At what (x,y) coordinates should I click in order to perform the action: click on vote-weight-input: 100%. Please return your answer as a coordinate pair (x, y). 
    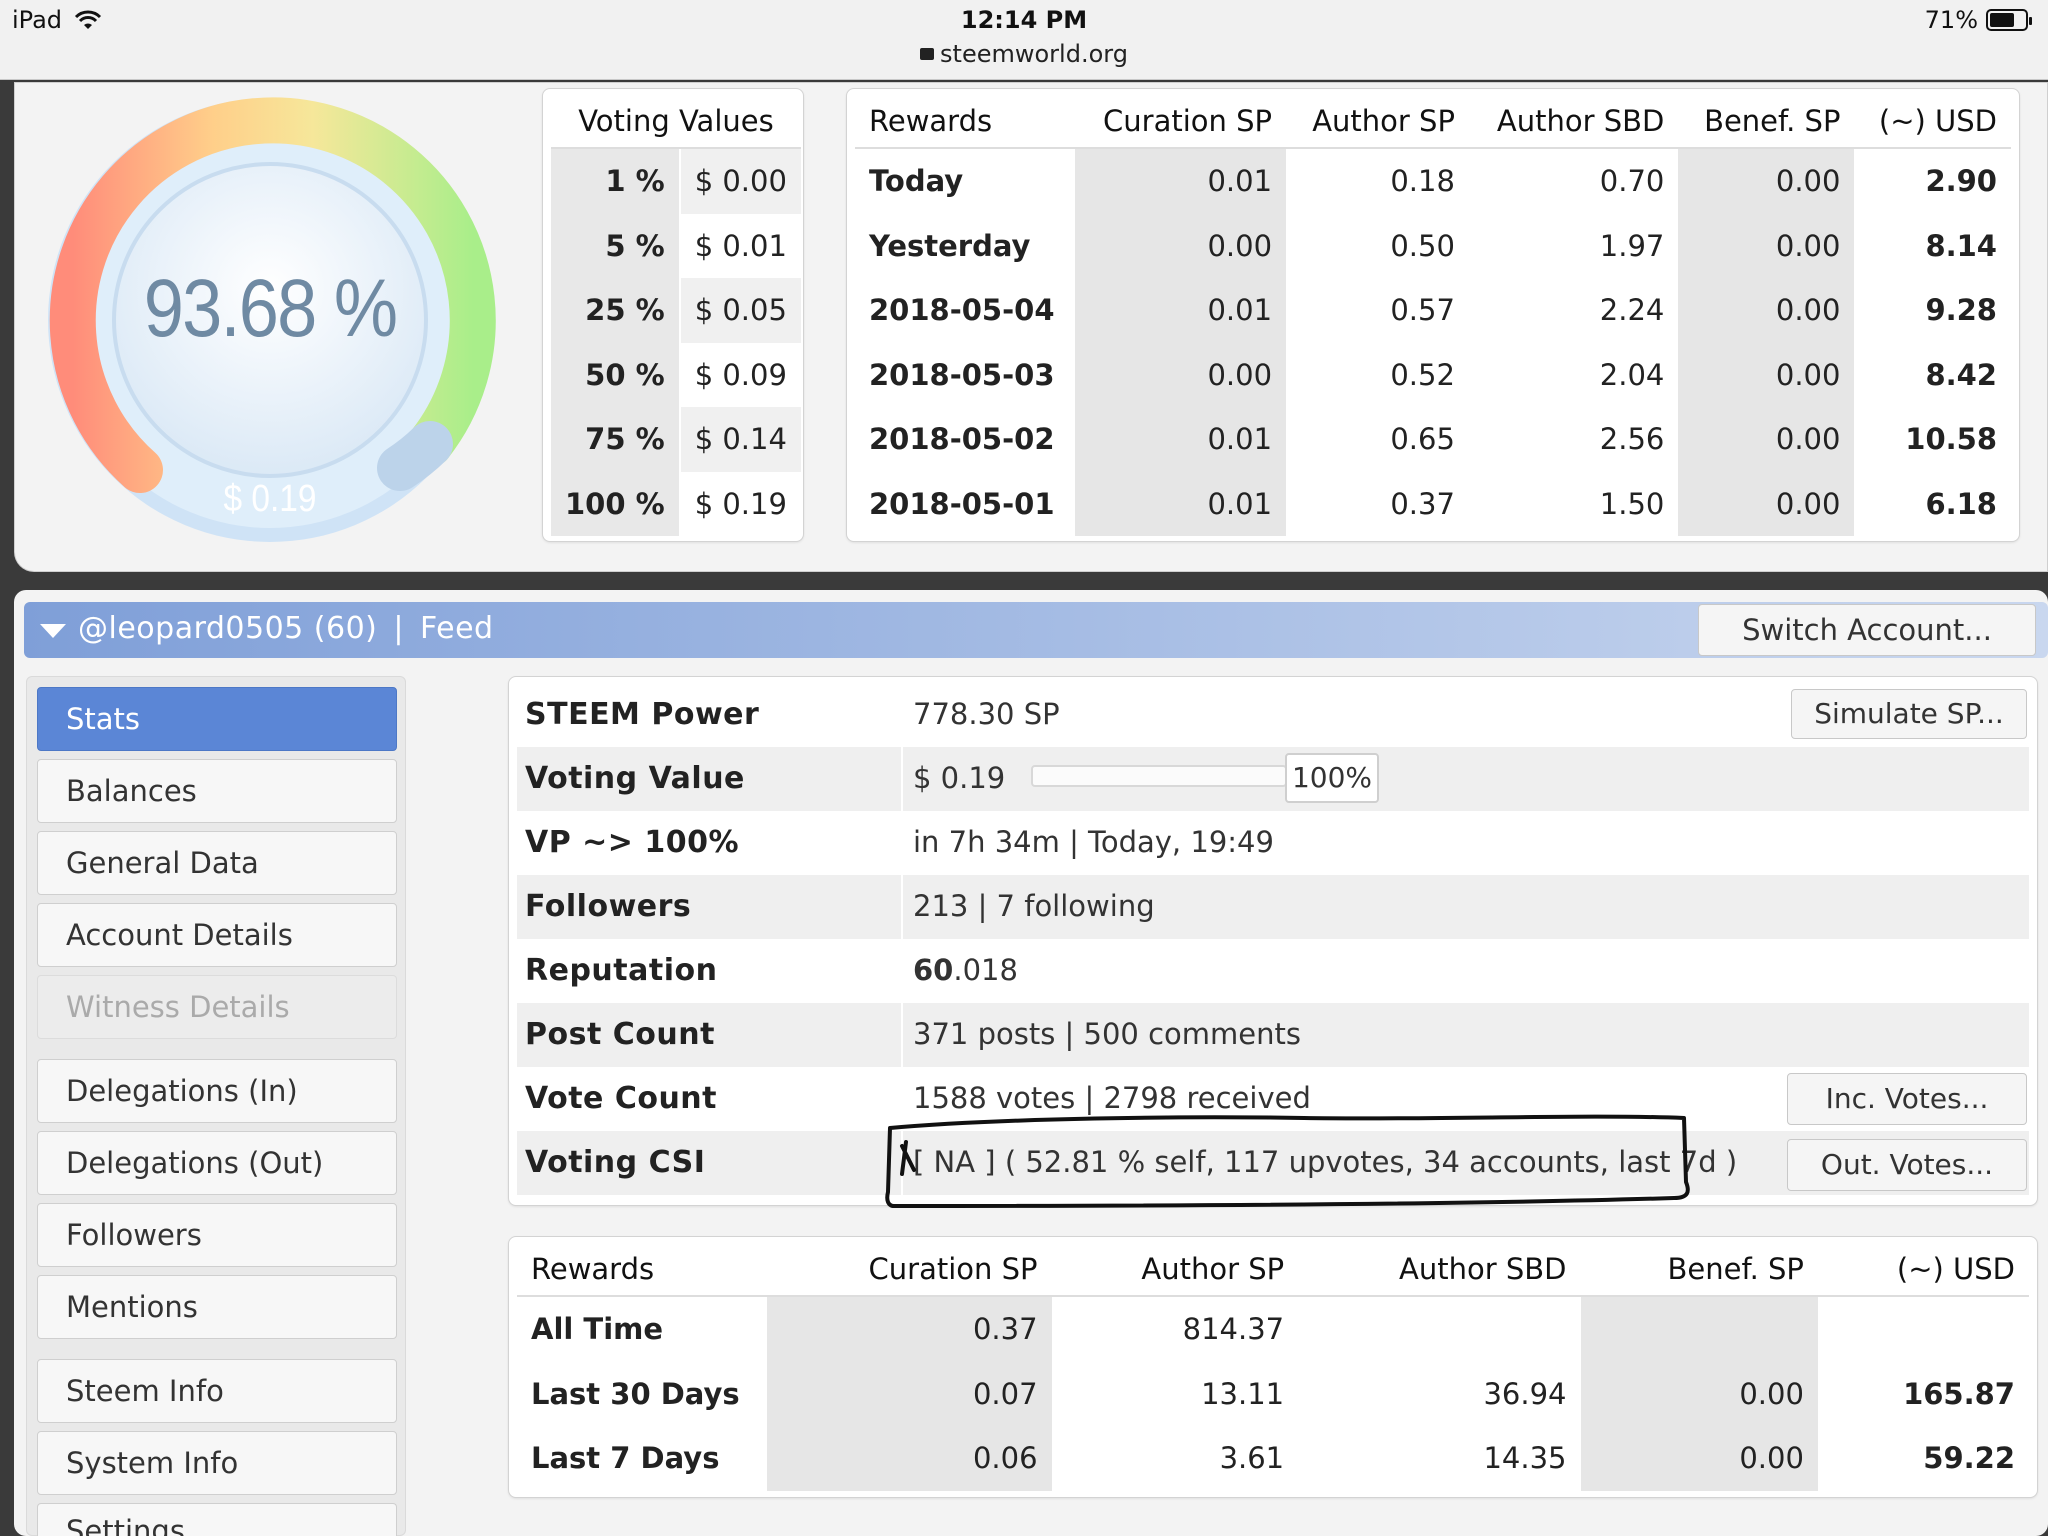
    Looking at the image, I should click on (1332, 778).